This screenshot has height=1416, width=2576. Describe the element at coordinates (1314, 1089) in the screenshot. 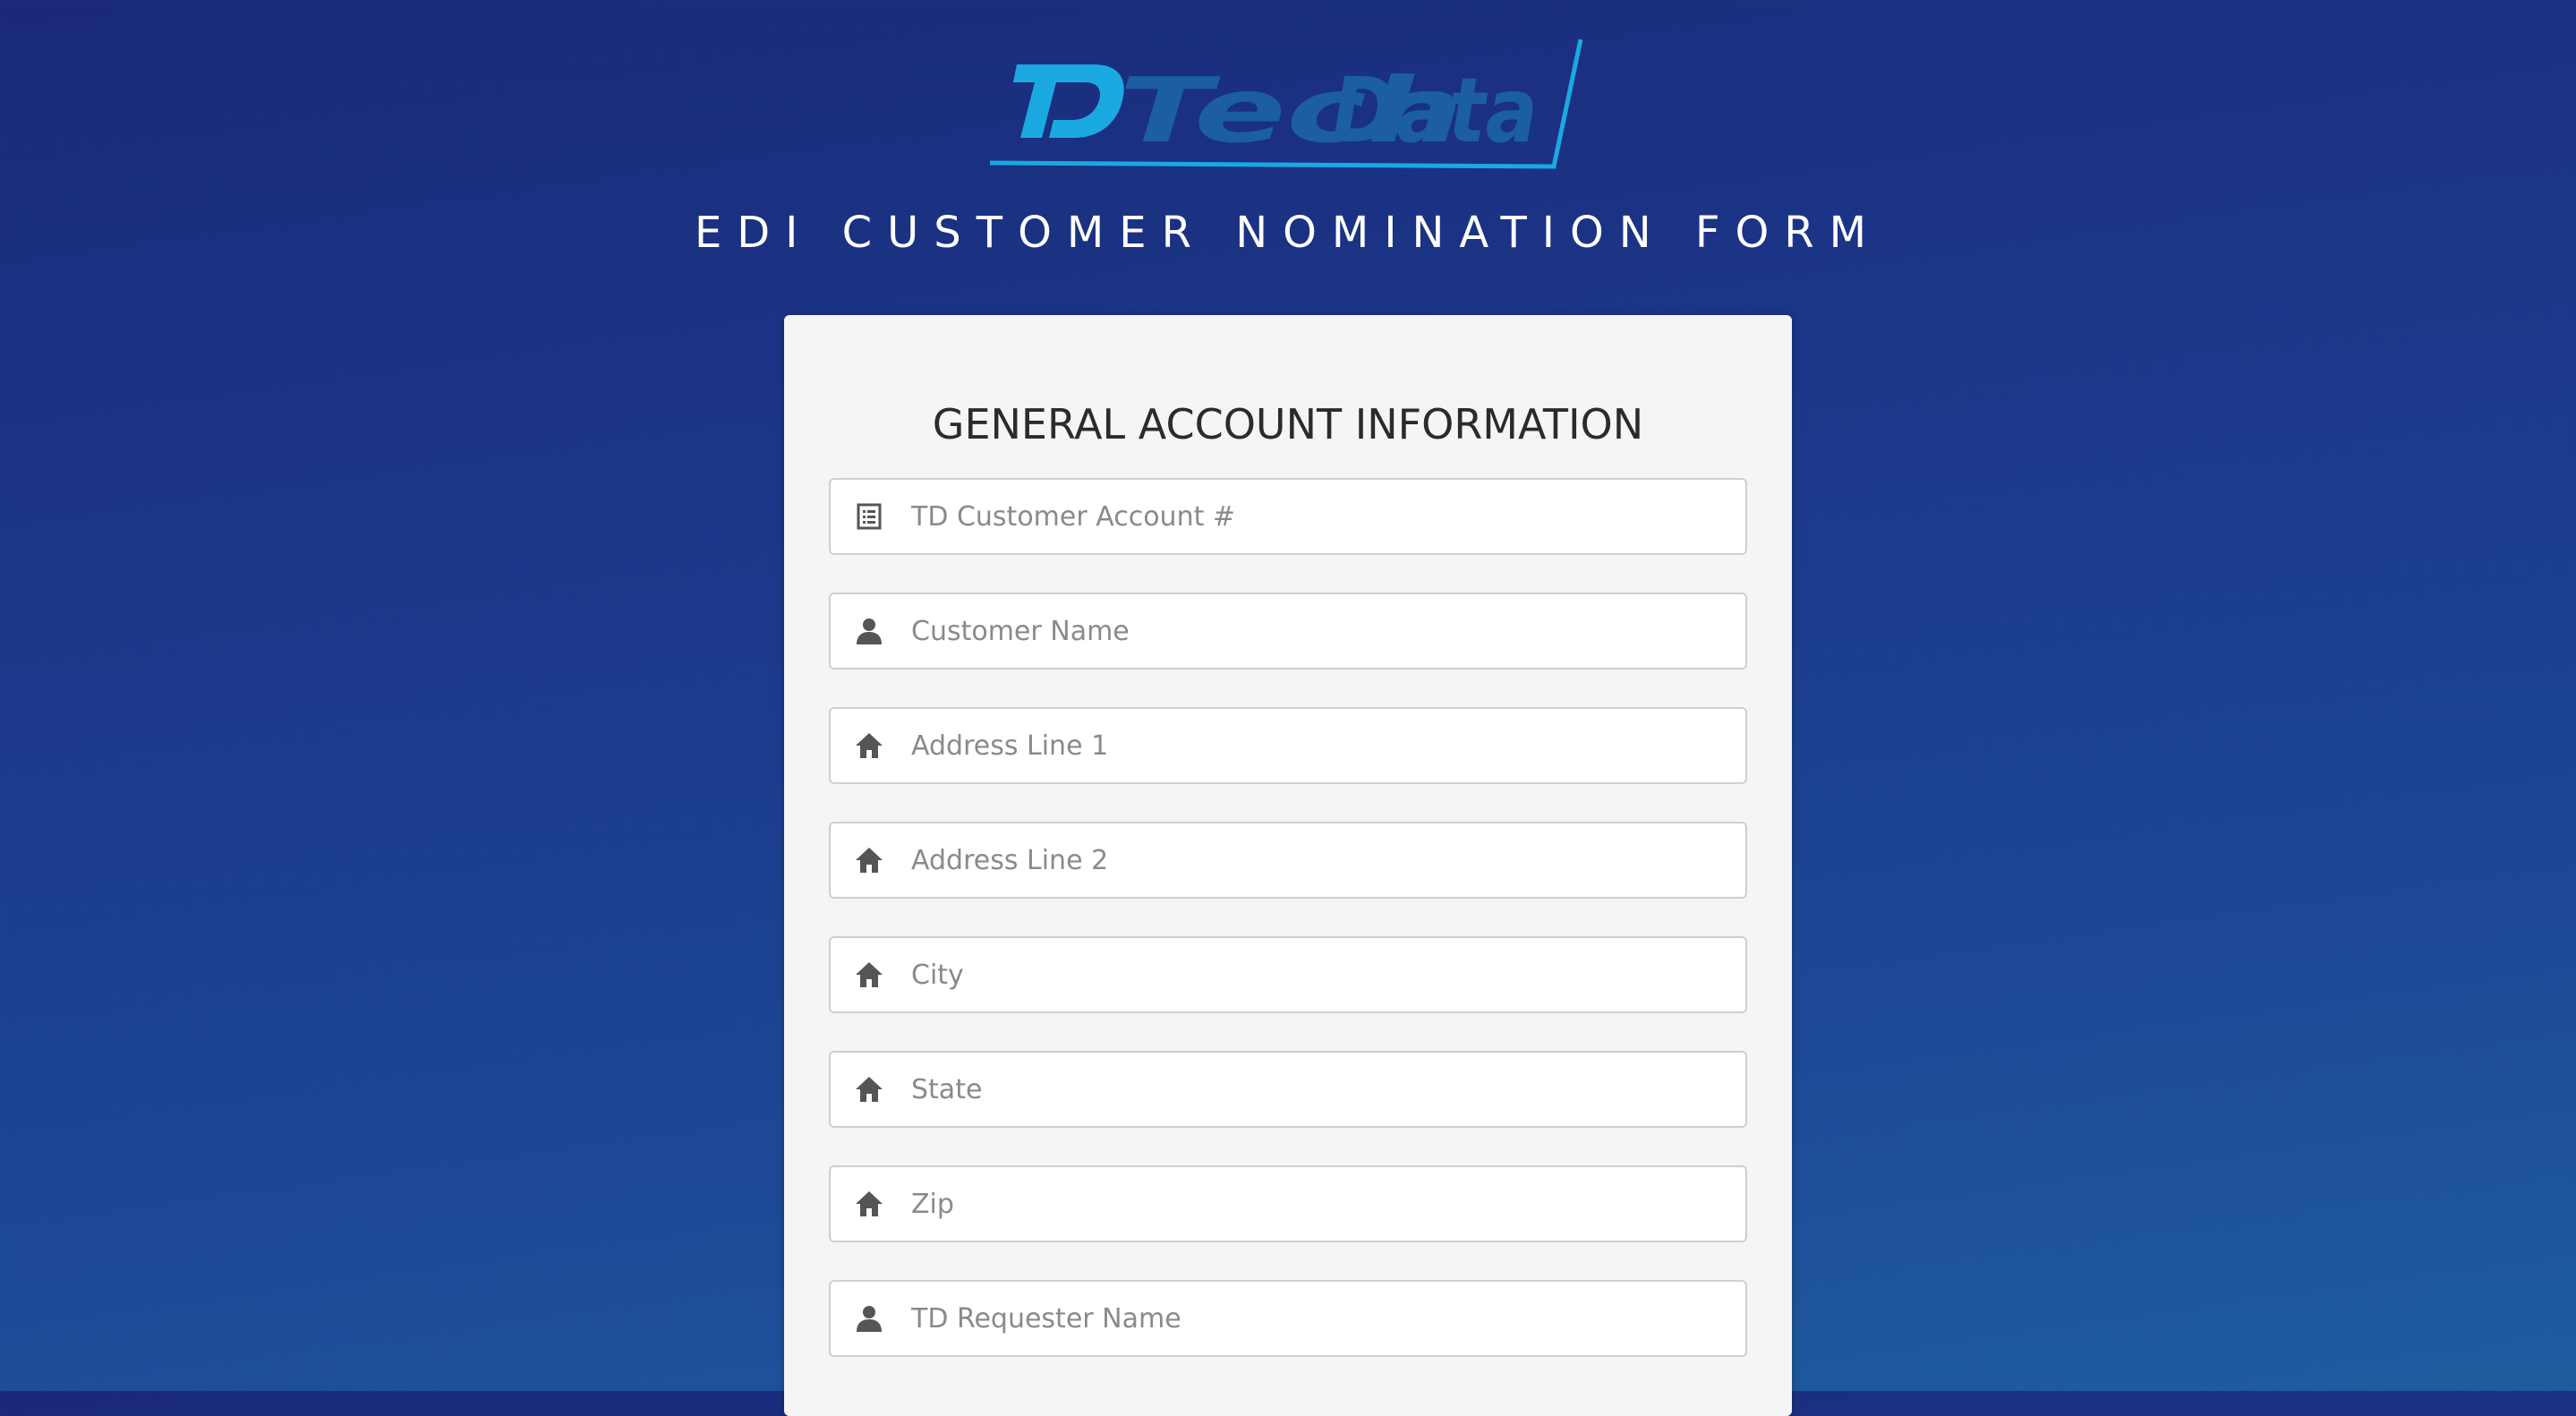

I see `state-input` at that location.